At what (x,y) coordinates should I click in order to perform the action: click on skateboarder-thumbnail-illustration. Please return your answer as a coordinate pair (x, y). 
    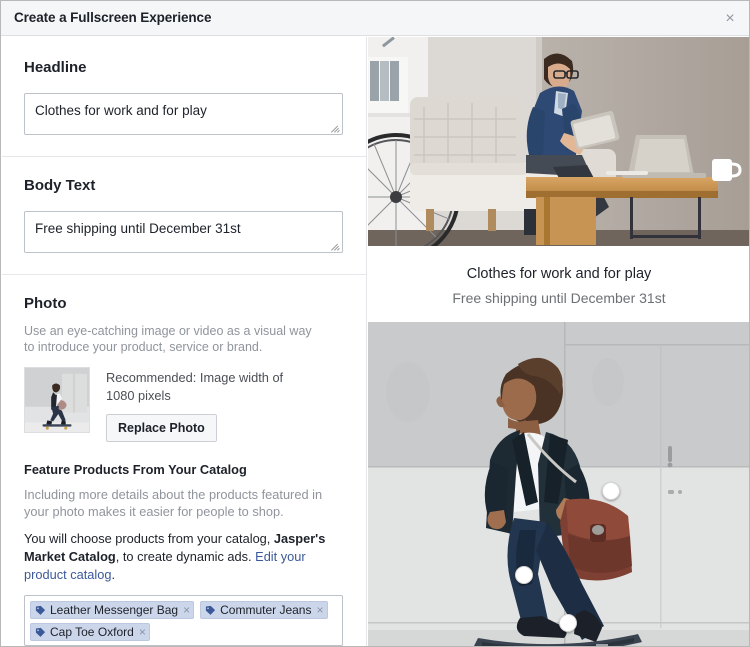
    Looking at the image, I should click on (57, 400).